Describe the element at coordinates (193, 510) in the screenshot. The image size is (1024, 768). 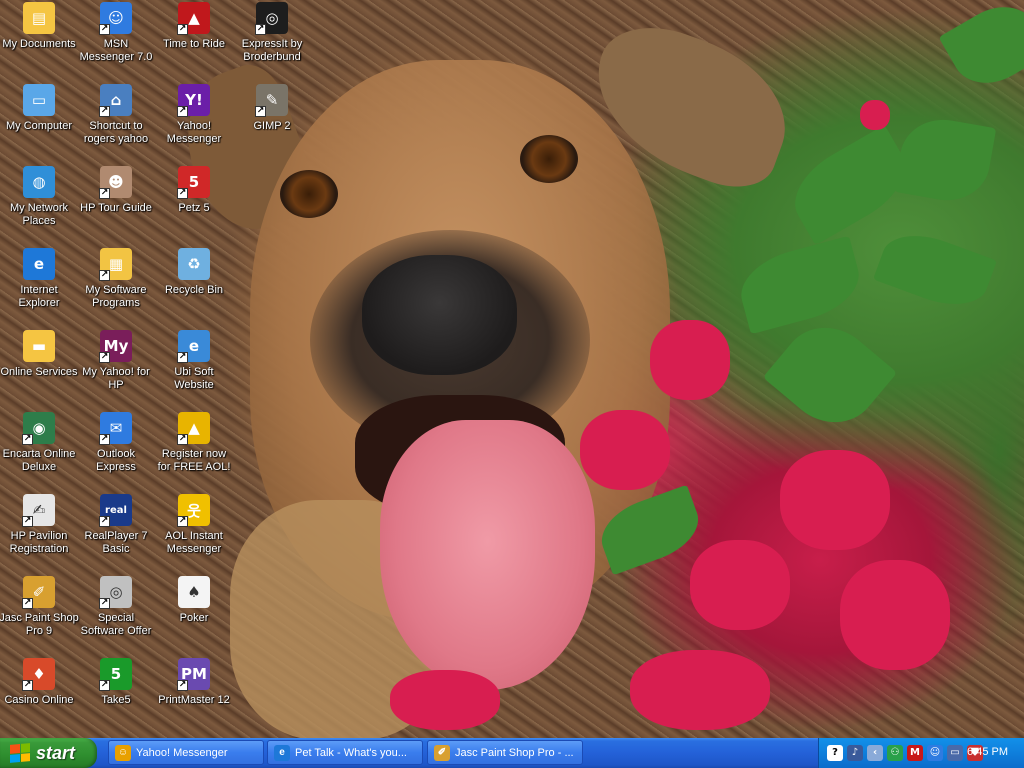
I see `aol-instant-messenger-icon: 웃 ↗` at that location.